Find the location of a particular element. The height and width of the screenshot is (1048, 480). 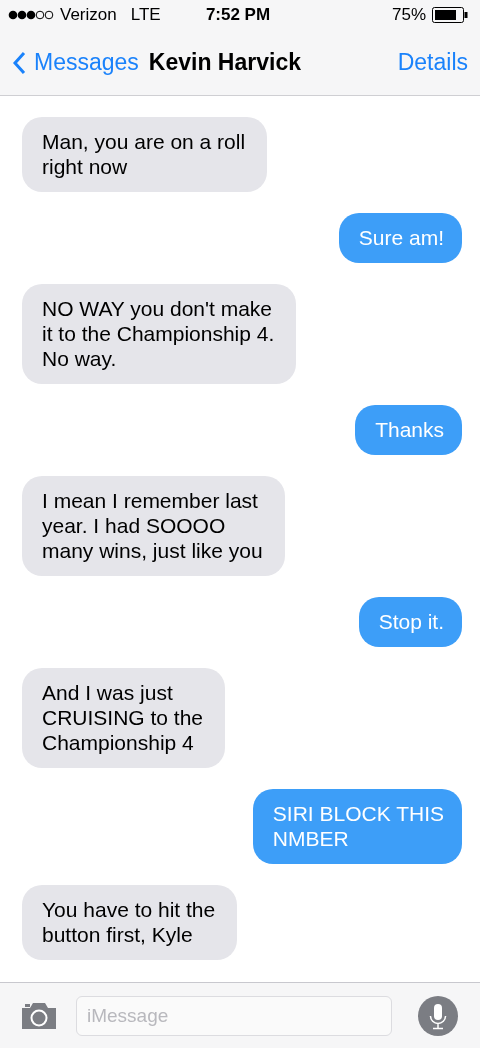

microphone-icon is located at coordinates (438, 1015).